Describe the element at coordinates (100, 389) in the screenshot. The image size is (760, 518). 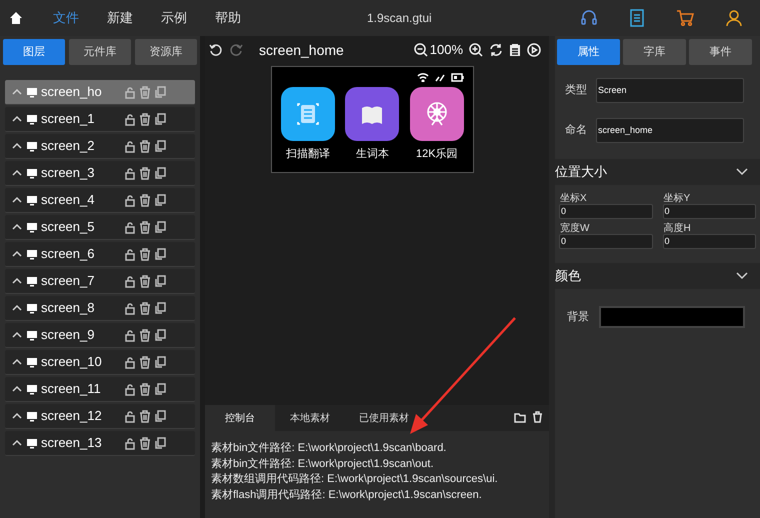
I see `layer-row: screen_11` at that location.